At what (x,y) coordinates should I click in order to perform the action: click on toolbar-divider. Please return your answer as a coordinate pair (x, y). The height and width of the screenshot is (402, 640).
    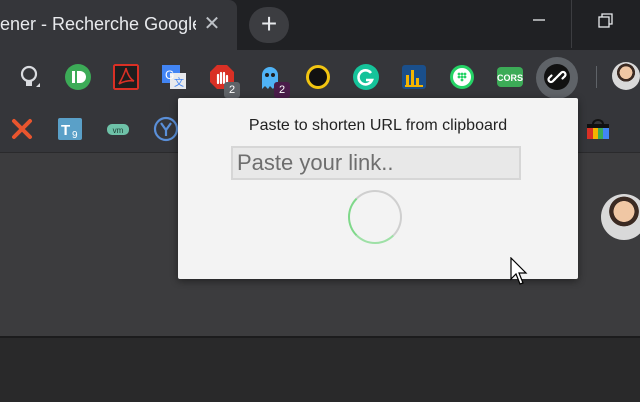
    Looking at the image, I should click on (596, 77).